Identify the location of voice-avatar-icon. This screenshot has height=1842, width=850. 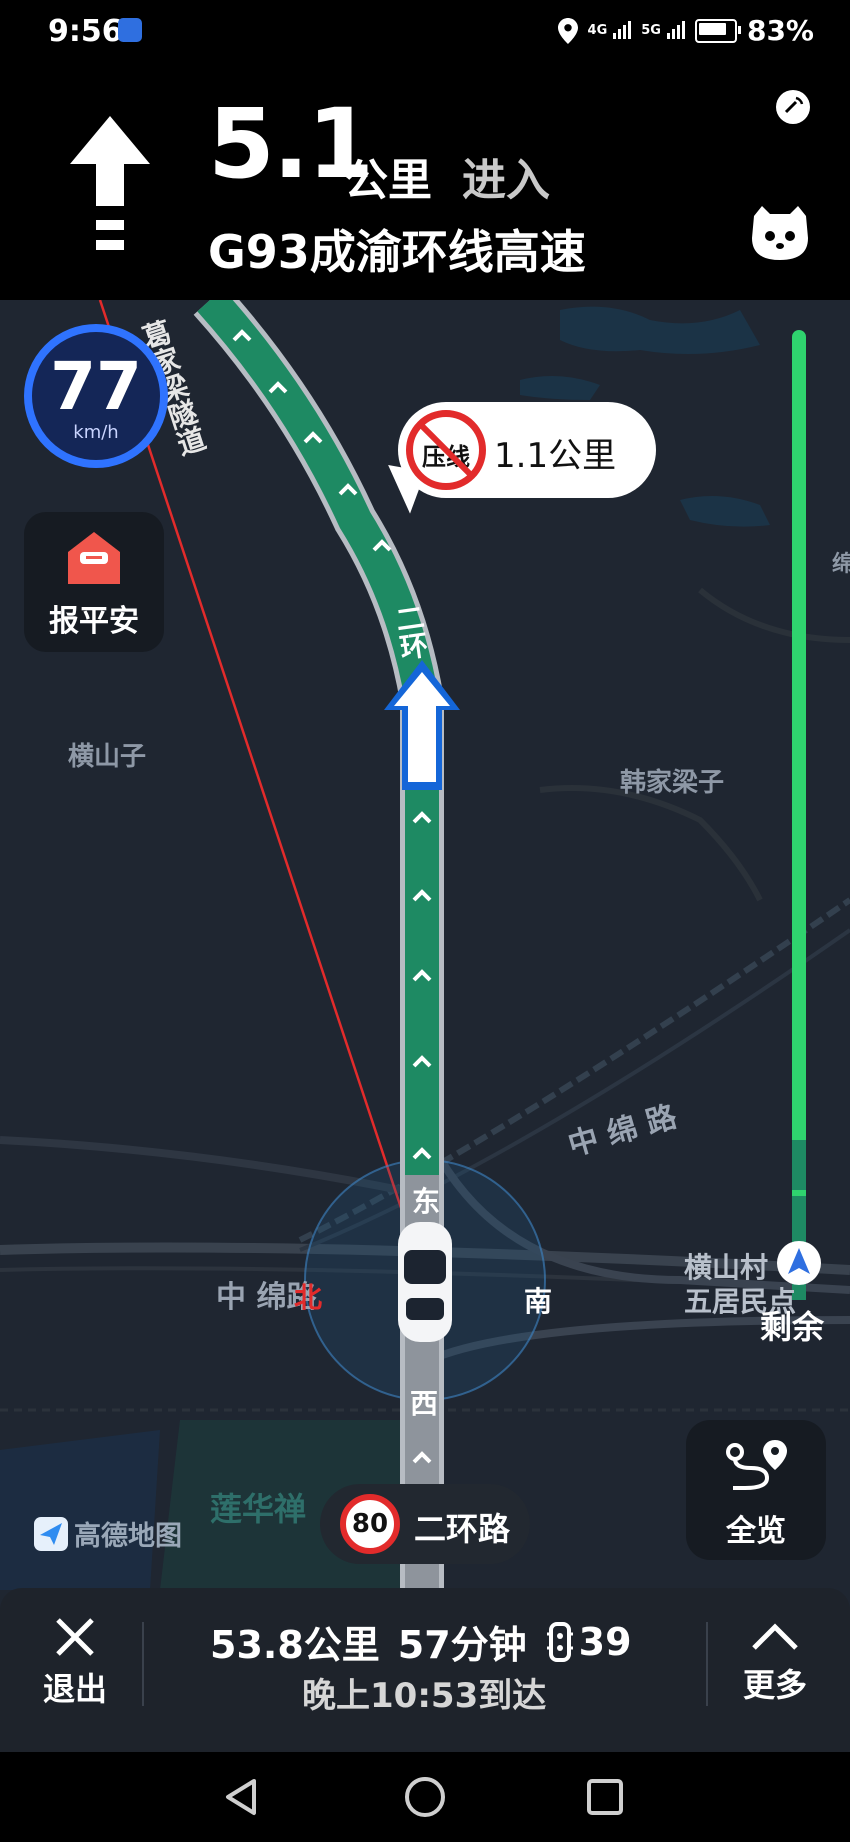
(780, 233).